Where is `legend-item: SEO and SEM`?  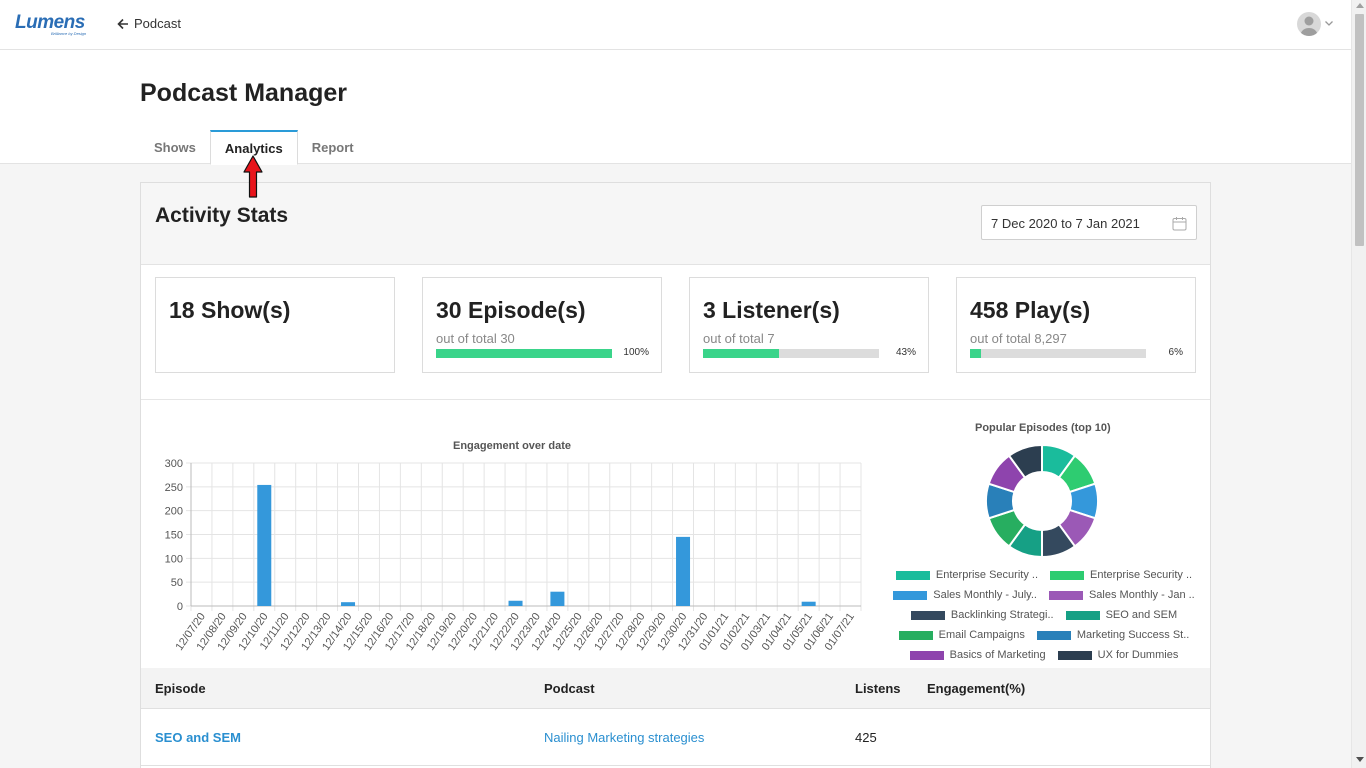 legend-item: SEO and SEM is located at coordinates (1121, 615).